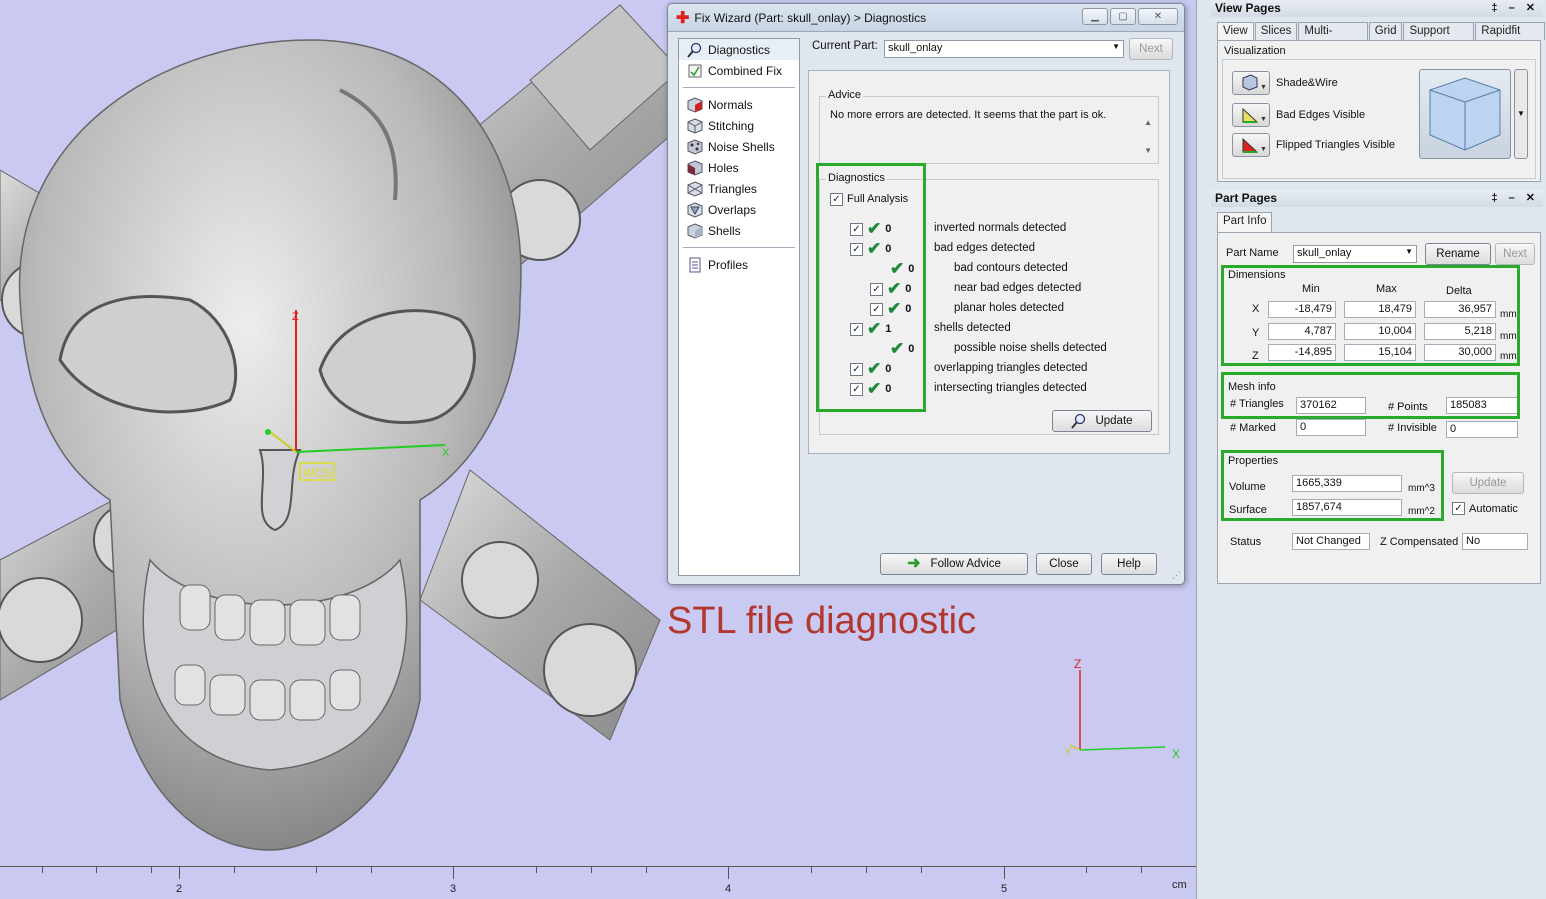  I want to click on diag-label: intersecting triangles detected, so click(1010, 388).